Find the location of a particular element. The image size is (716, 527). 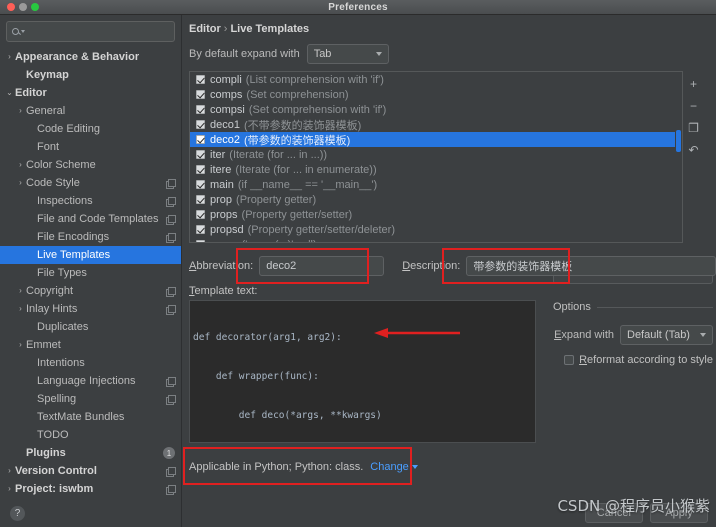

sidebar-item-appearance-behavior: › Appearance & Behavior is located at coordinates (90, 57).